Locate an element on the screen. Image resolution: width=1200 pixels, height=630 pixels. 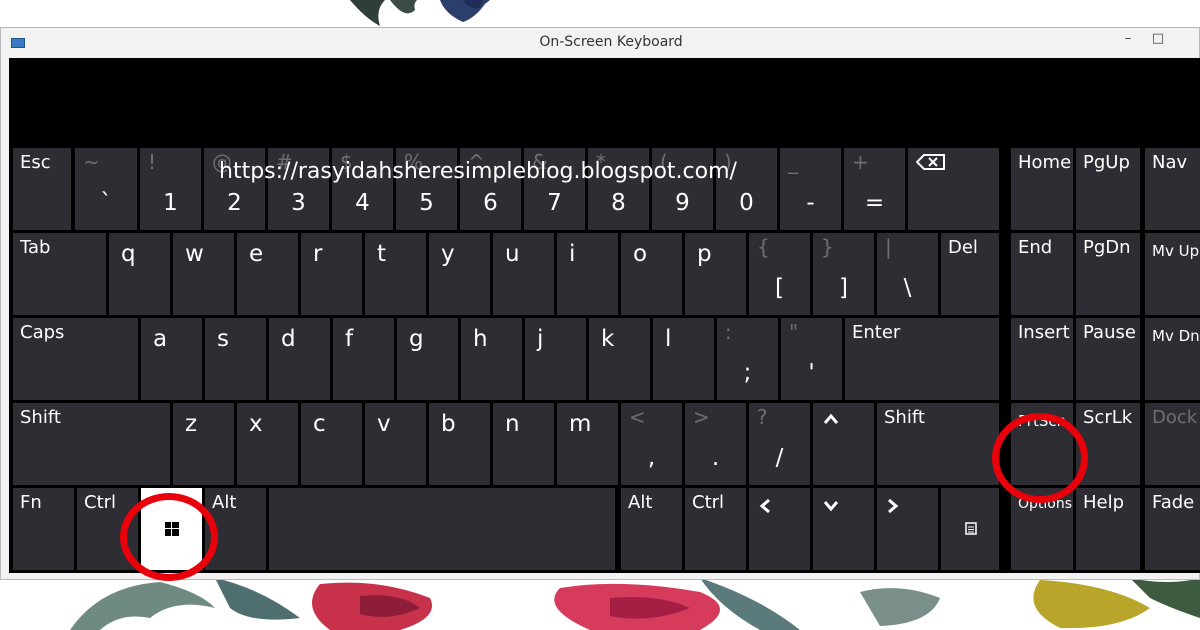
semicolon-key: :; is located at coordinates (747, 359).